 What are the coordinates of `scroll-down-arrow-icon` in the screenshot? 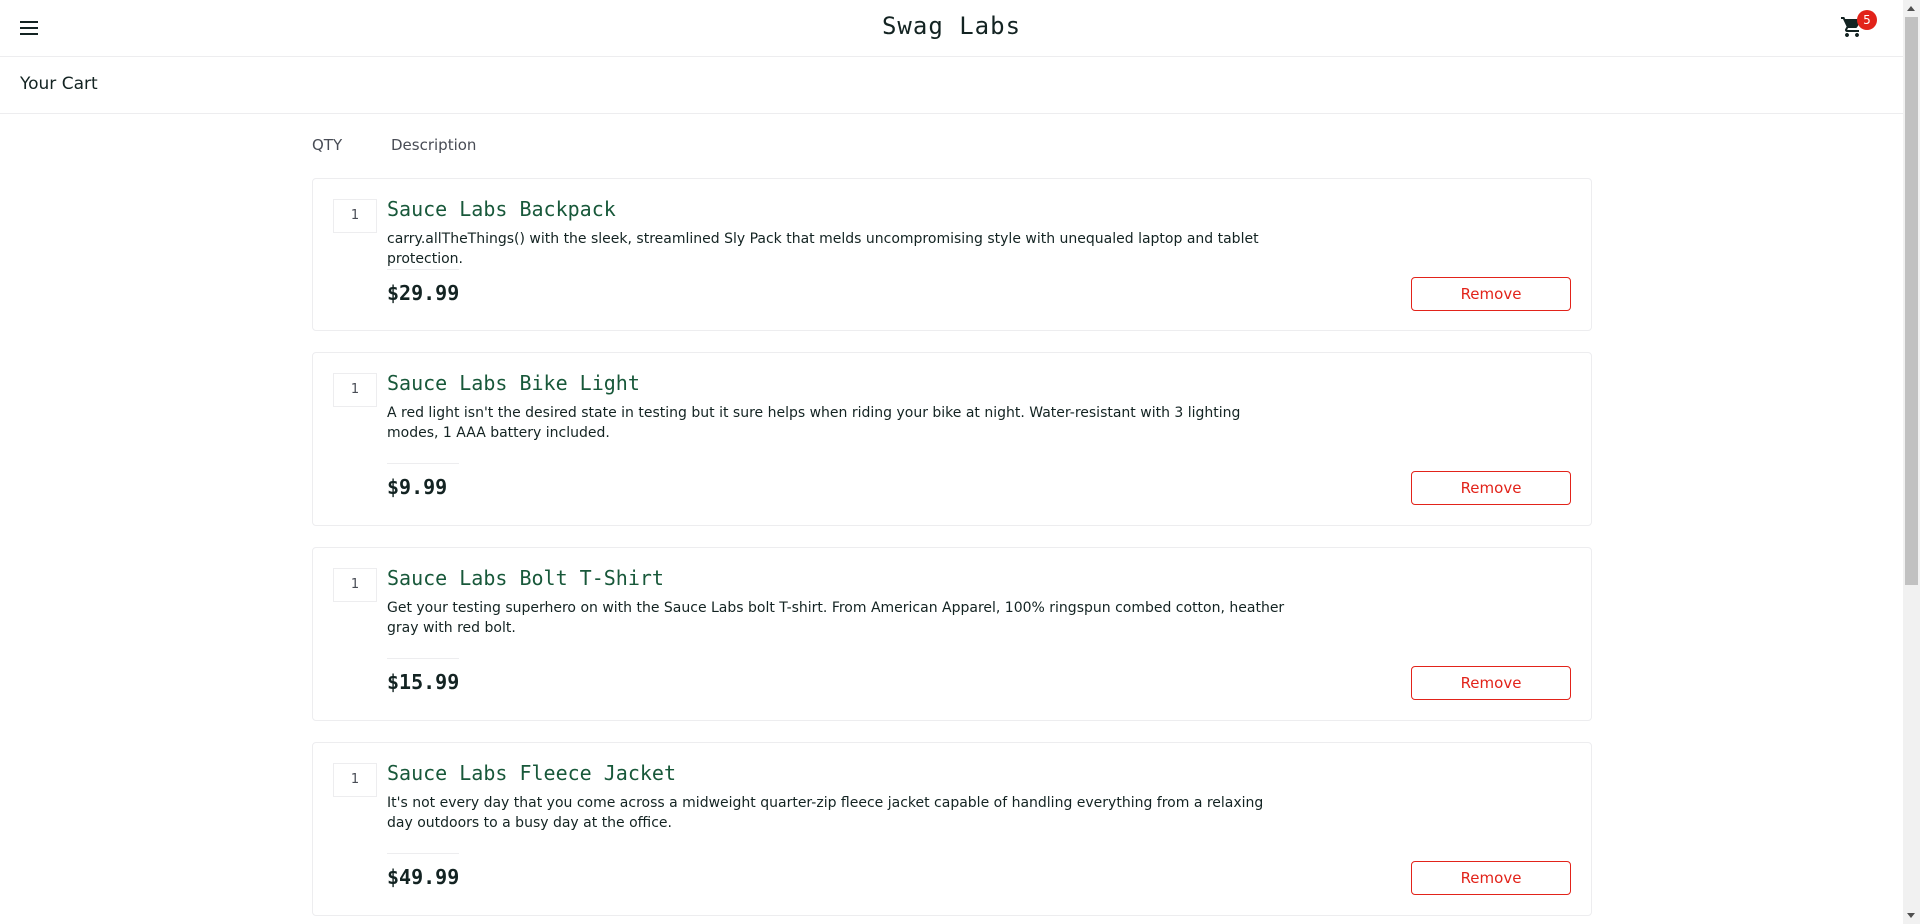 It's located at (1911, 915).